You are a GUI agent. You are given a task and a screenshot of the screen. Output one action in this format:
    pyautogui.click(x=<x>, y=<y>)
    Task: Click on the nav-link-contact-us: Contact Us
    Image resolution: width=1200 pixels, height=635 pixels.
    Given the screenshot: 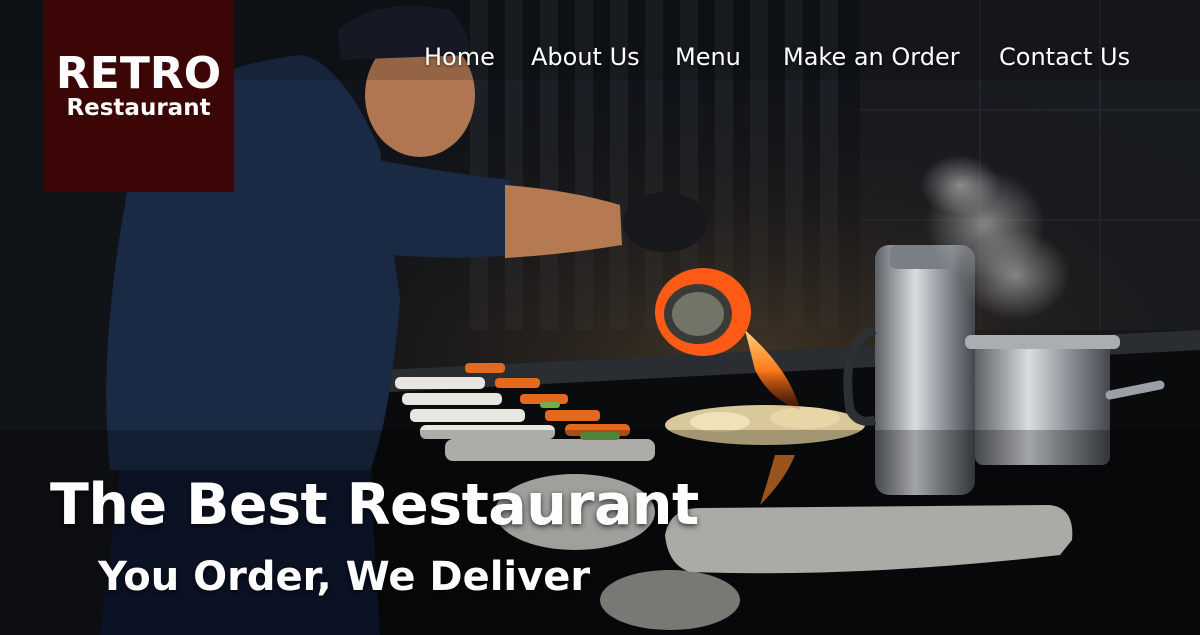 What is the action you would take?
    pyautogui.click(x=1064, y=57)
    